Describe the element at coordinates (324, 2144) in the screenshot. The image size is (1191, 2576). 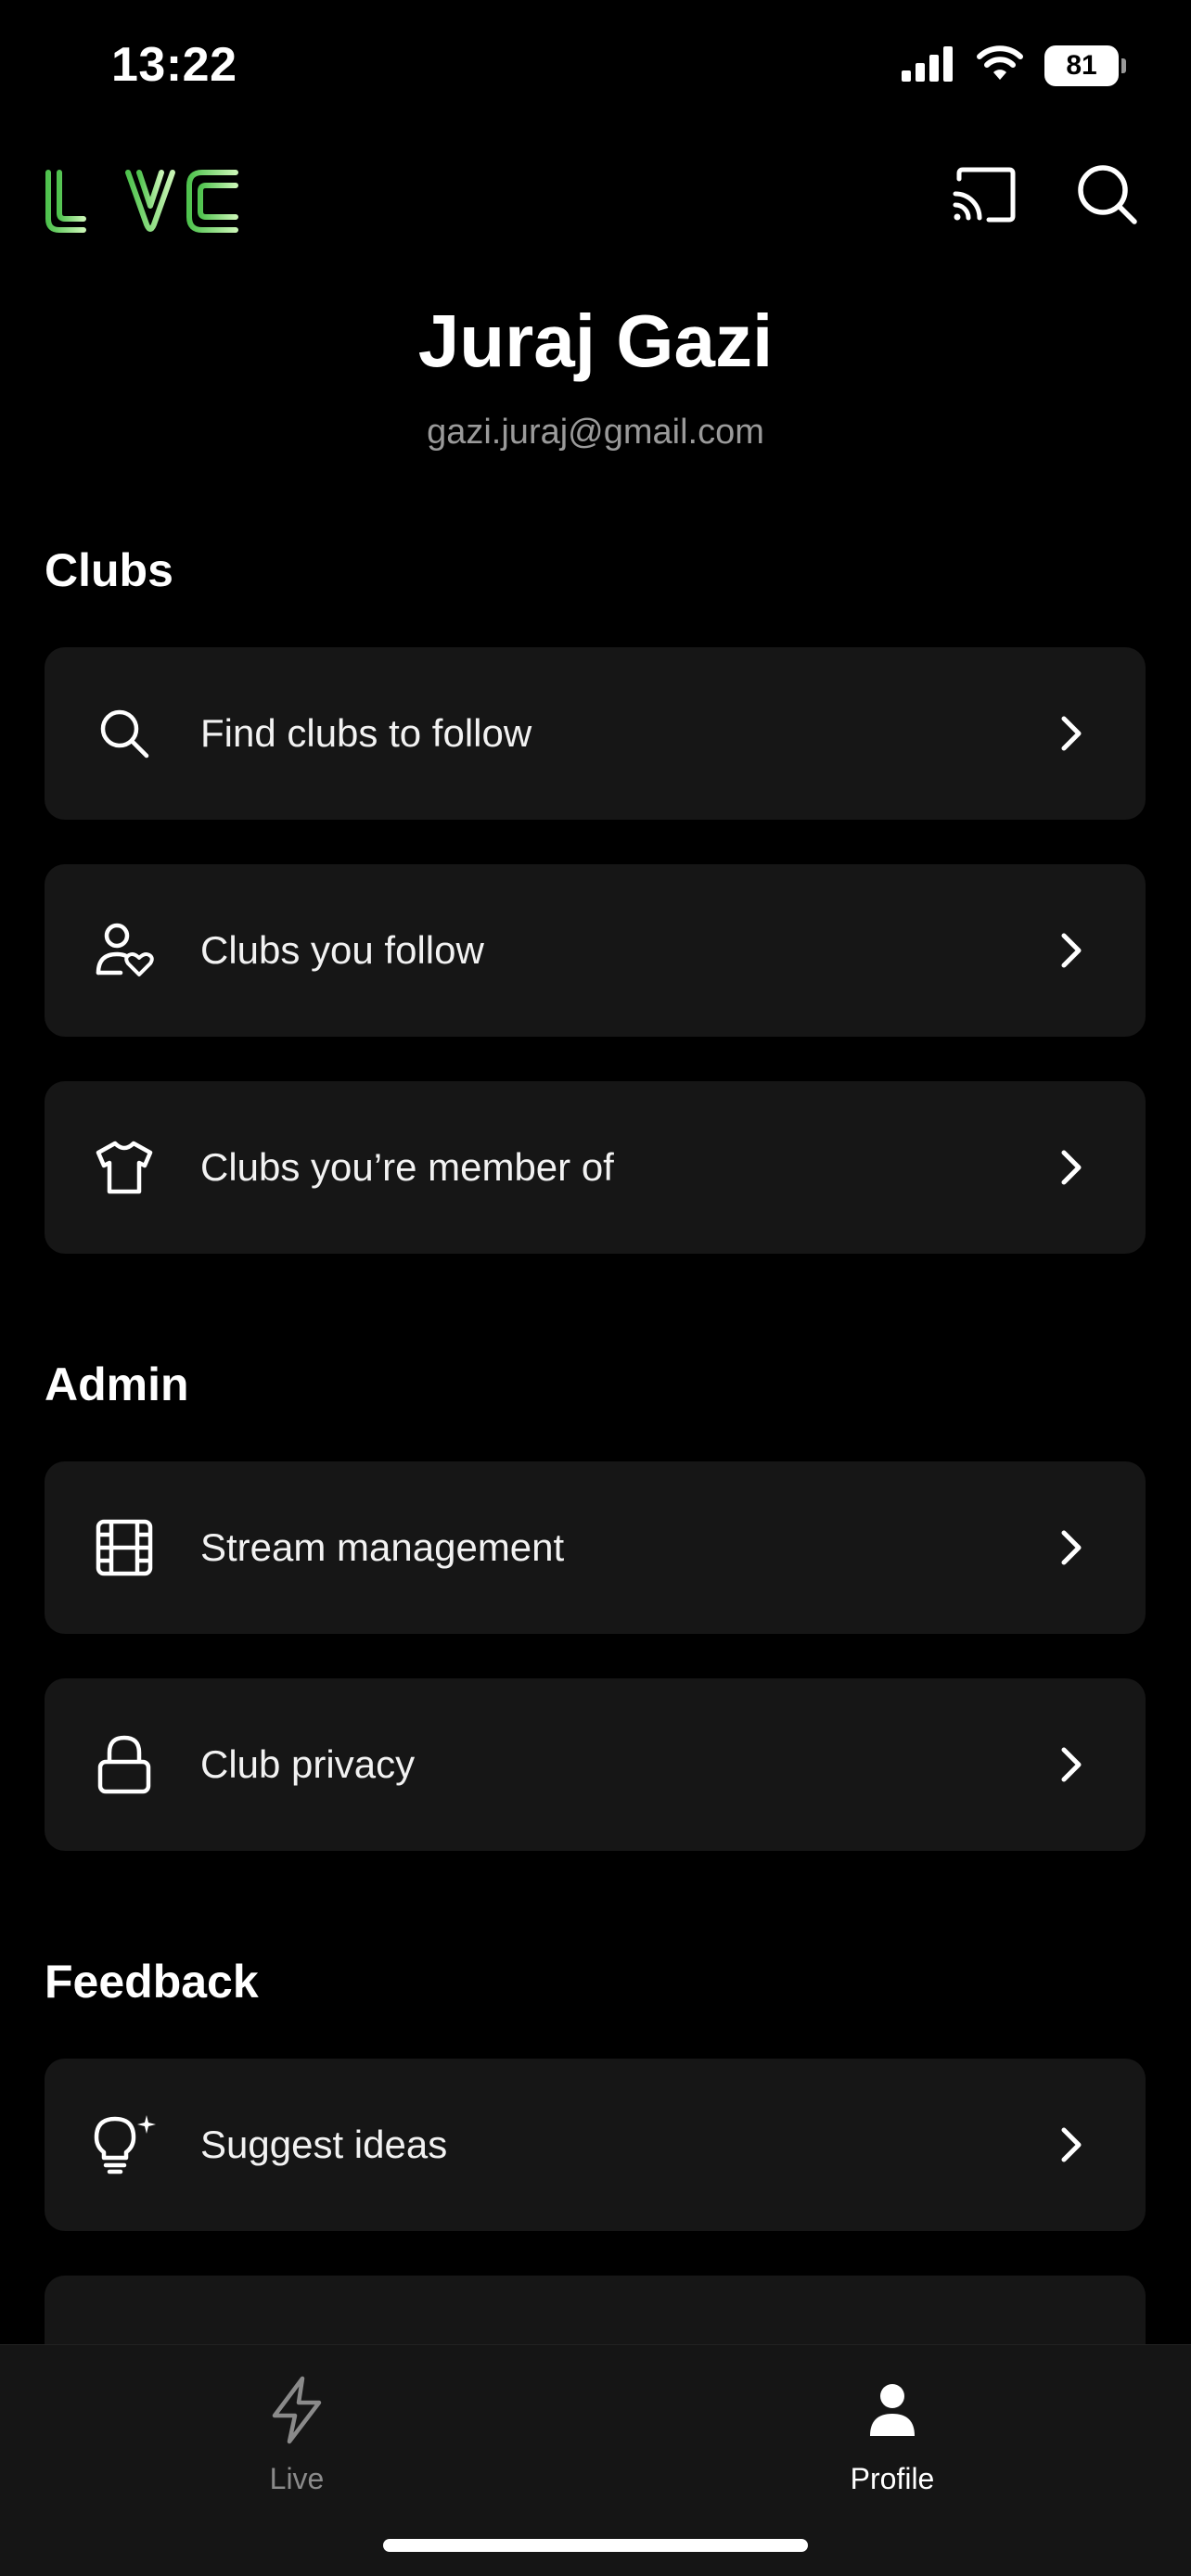
I see `row-label: Suggest ideas` at that location.